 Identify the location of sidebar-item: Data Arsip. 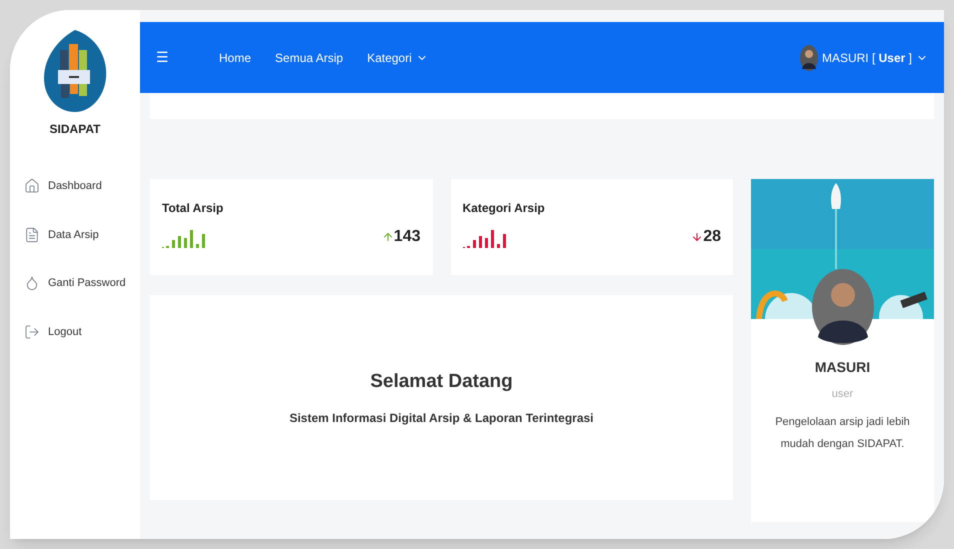
(82, 234).